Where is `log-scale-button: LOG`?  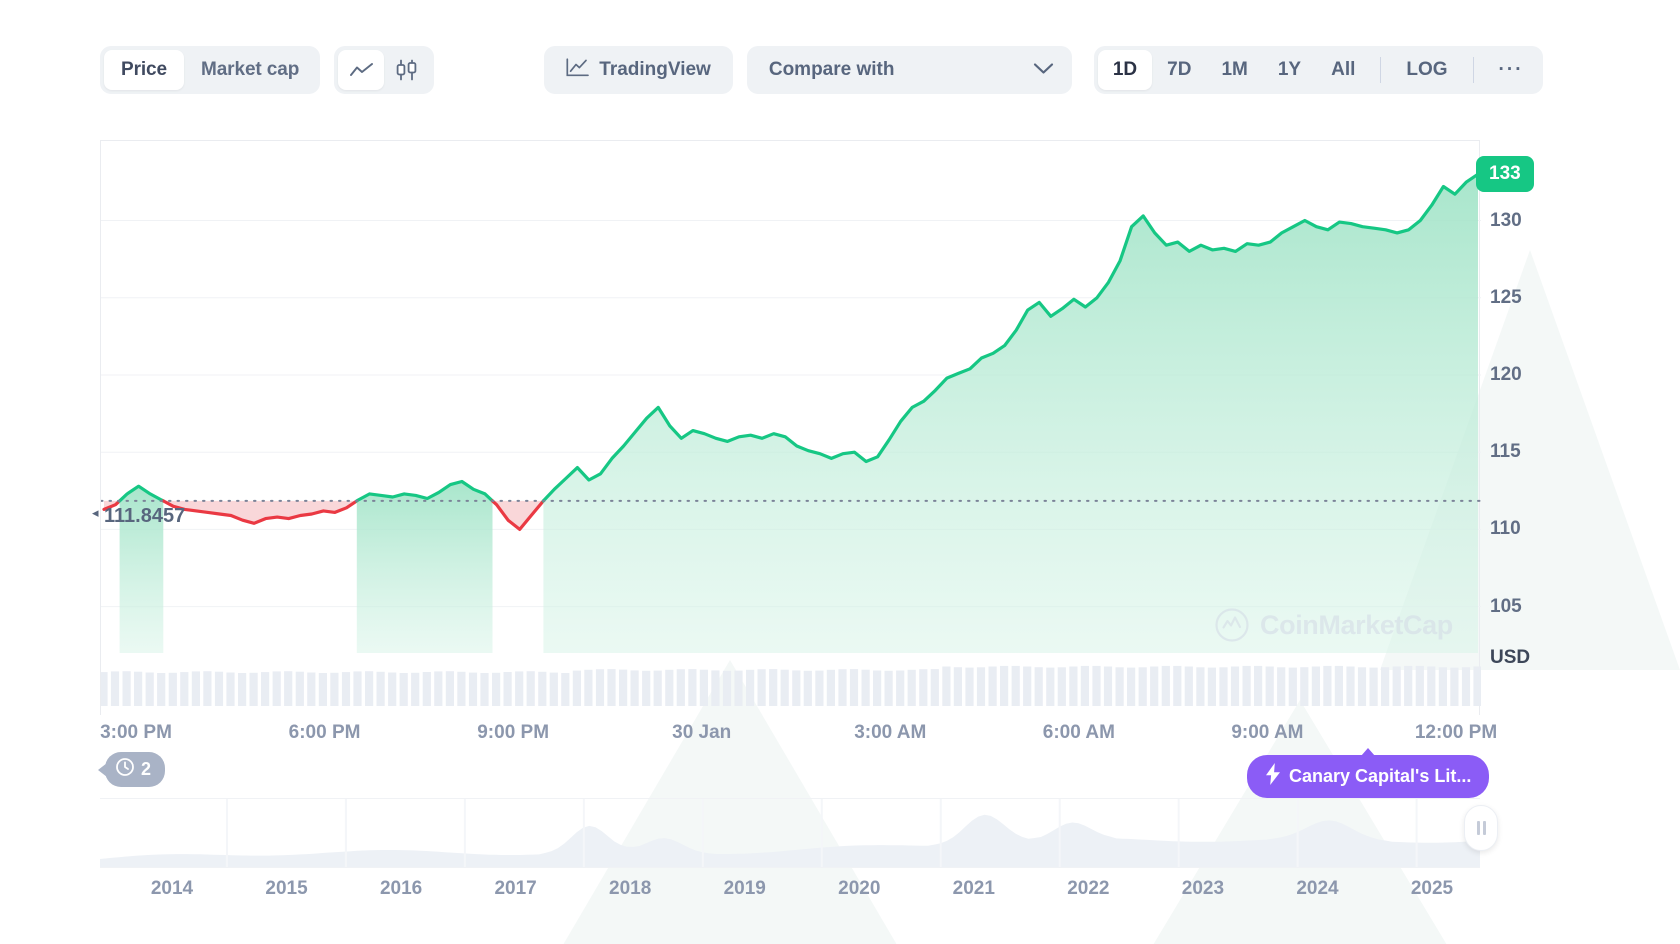 log-scale-button: LOG is located at coordinates (1426, 70).